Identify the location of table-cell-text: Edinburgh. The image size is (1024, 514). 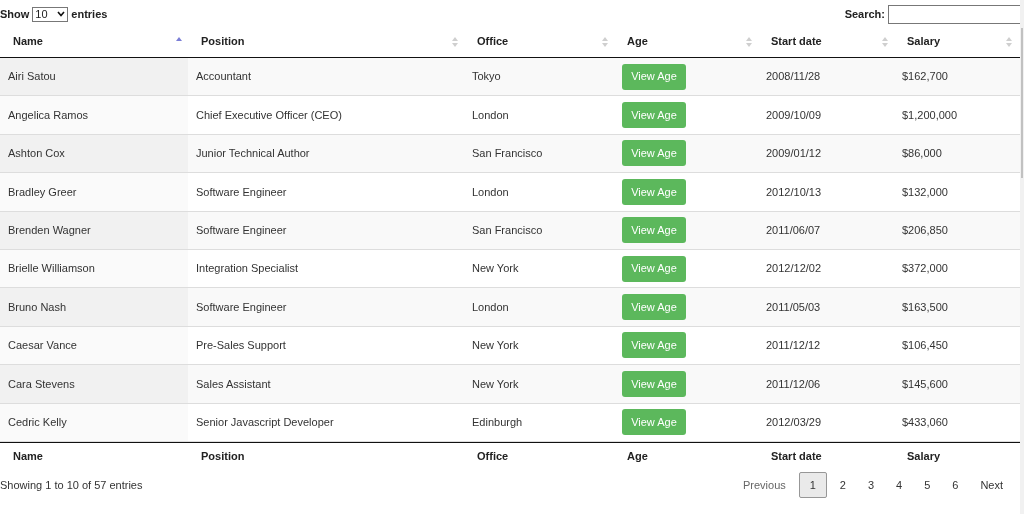
(497, 422).